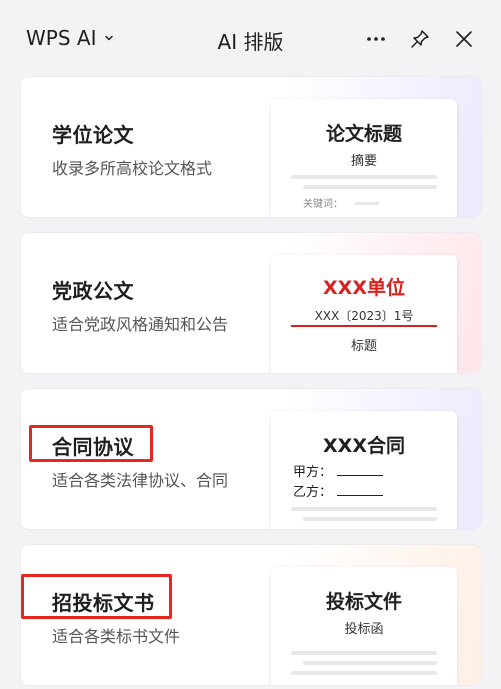  What do you see at coordinates (364, 470) in the screenshot?
I see `contract-preview: XXX合同 甲方： 乙方：` at bounding box center [364, 470].